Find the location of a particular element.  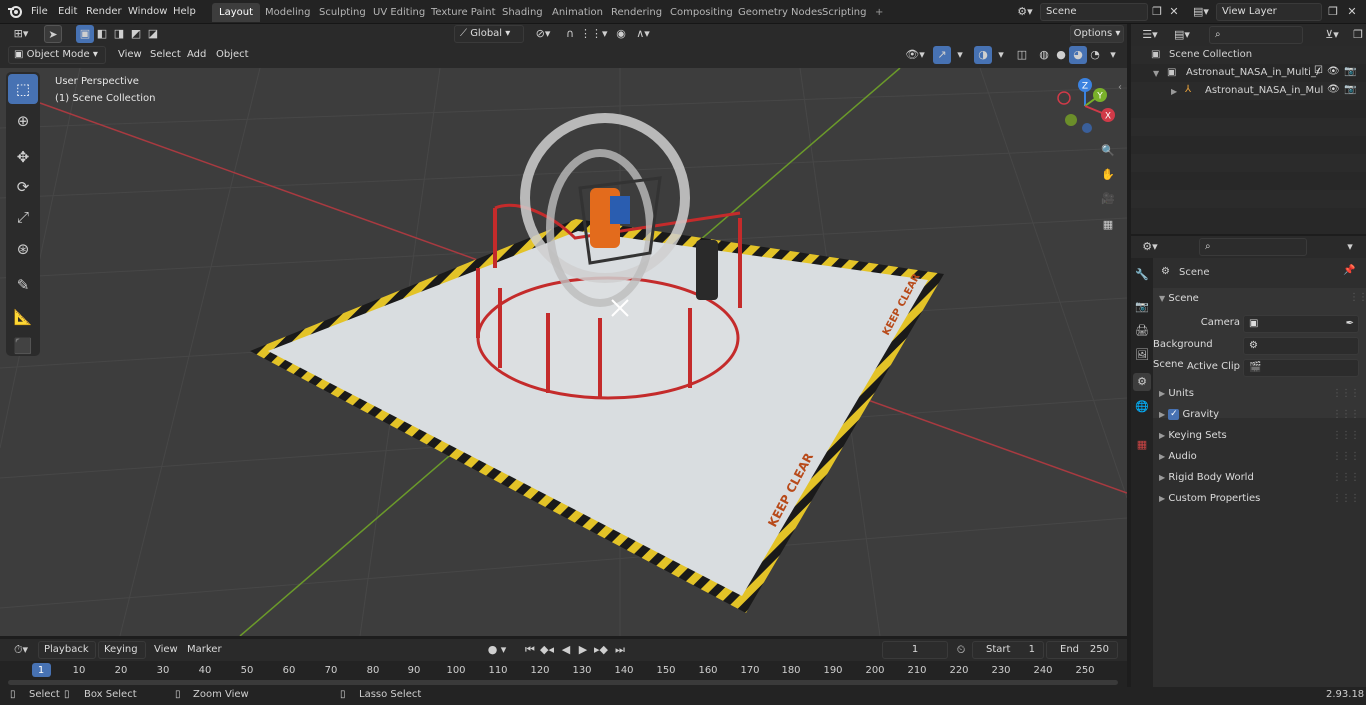

drag-grip-icon: ⋮⋮⋮ is located at coordinates (1357, 297).